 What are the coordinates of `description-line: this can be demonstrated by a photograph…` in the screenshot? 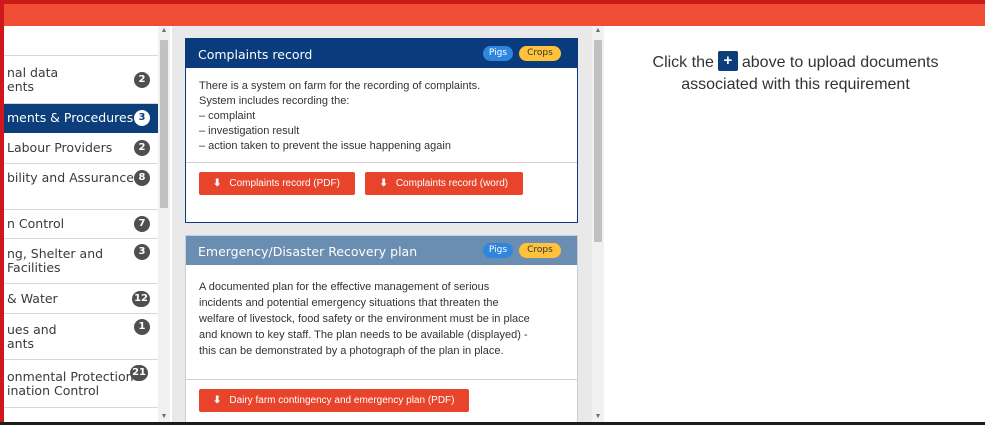 It's located at (351, 351).